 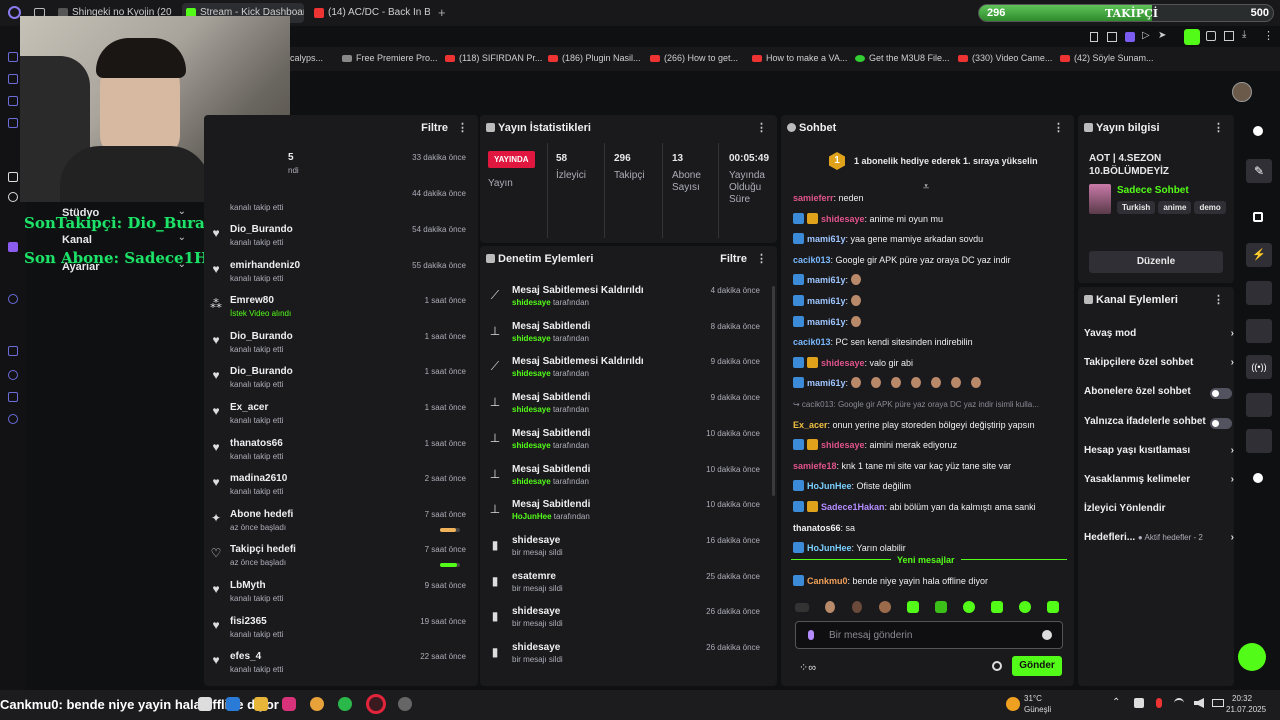 I want to click on chat-menu-icon: ⋮, so click(x=1058, y=128).